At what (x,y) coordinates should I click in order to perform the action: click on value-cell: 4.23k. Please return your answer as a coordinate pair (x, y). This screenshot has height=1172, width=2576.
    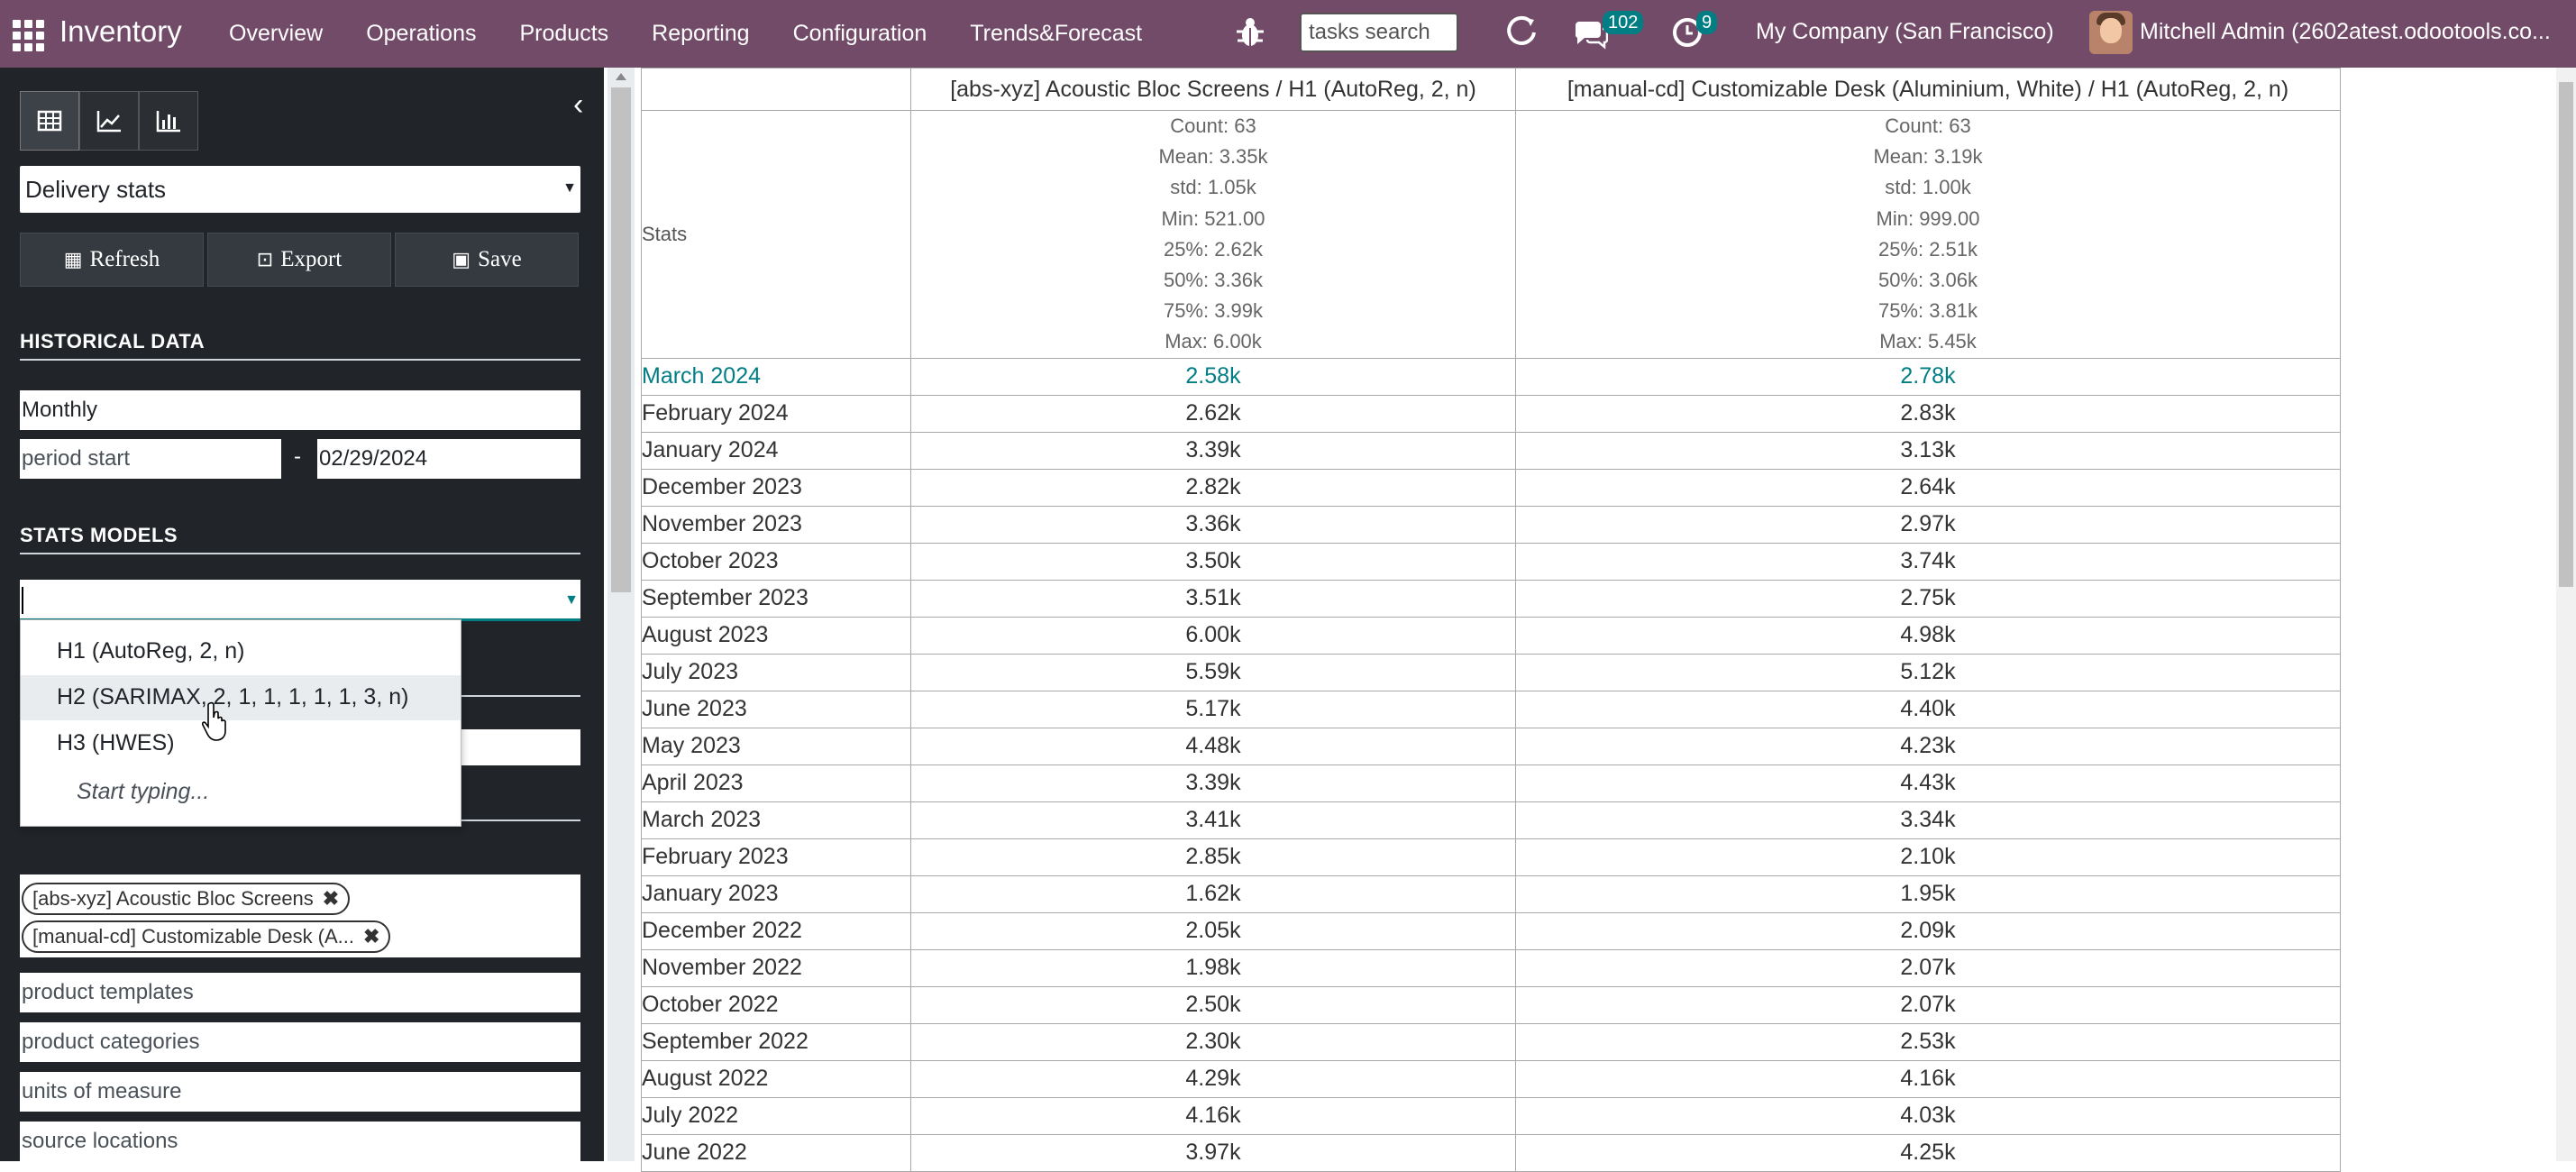
    Looking at the image, I should click on (1928, 746).